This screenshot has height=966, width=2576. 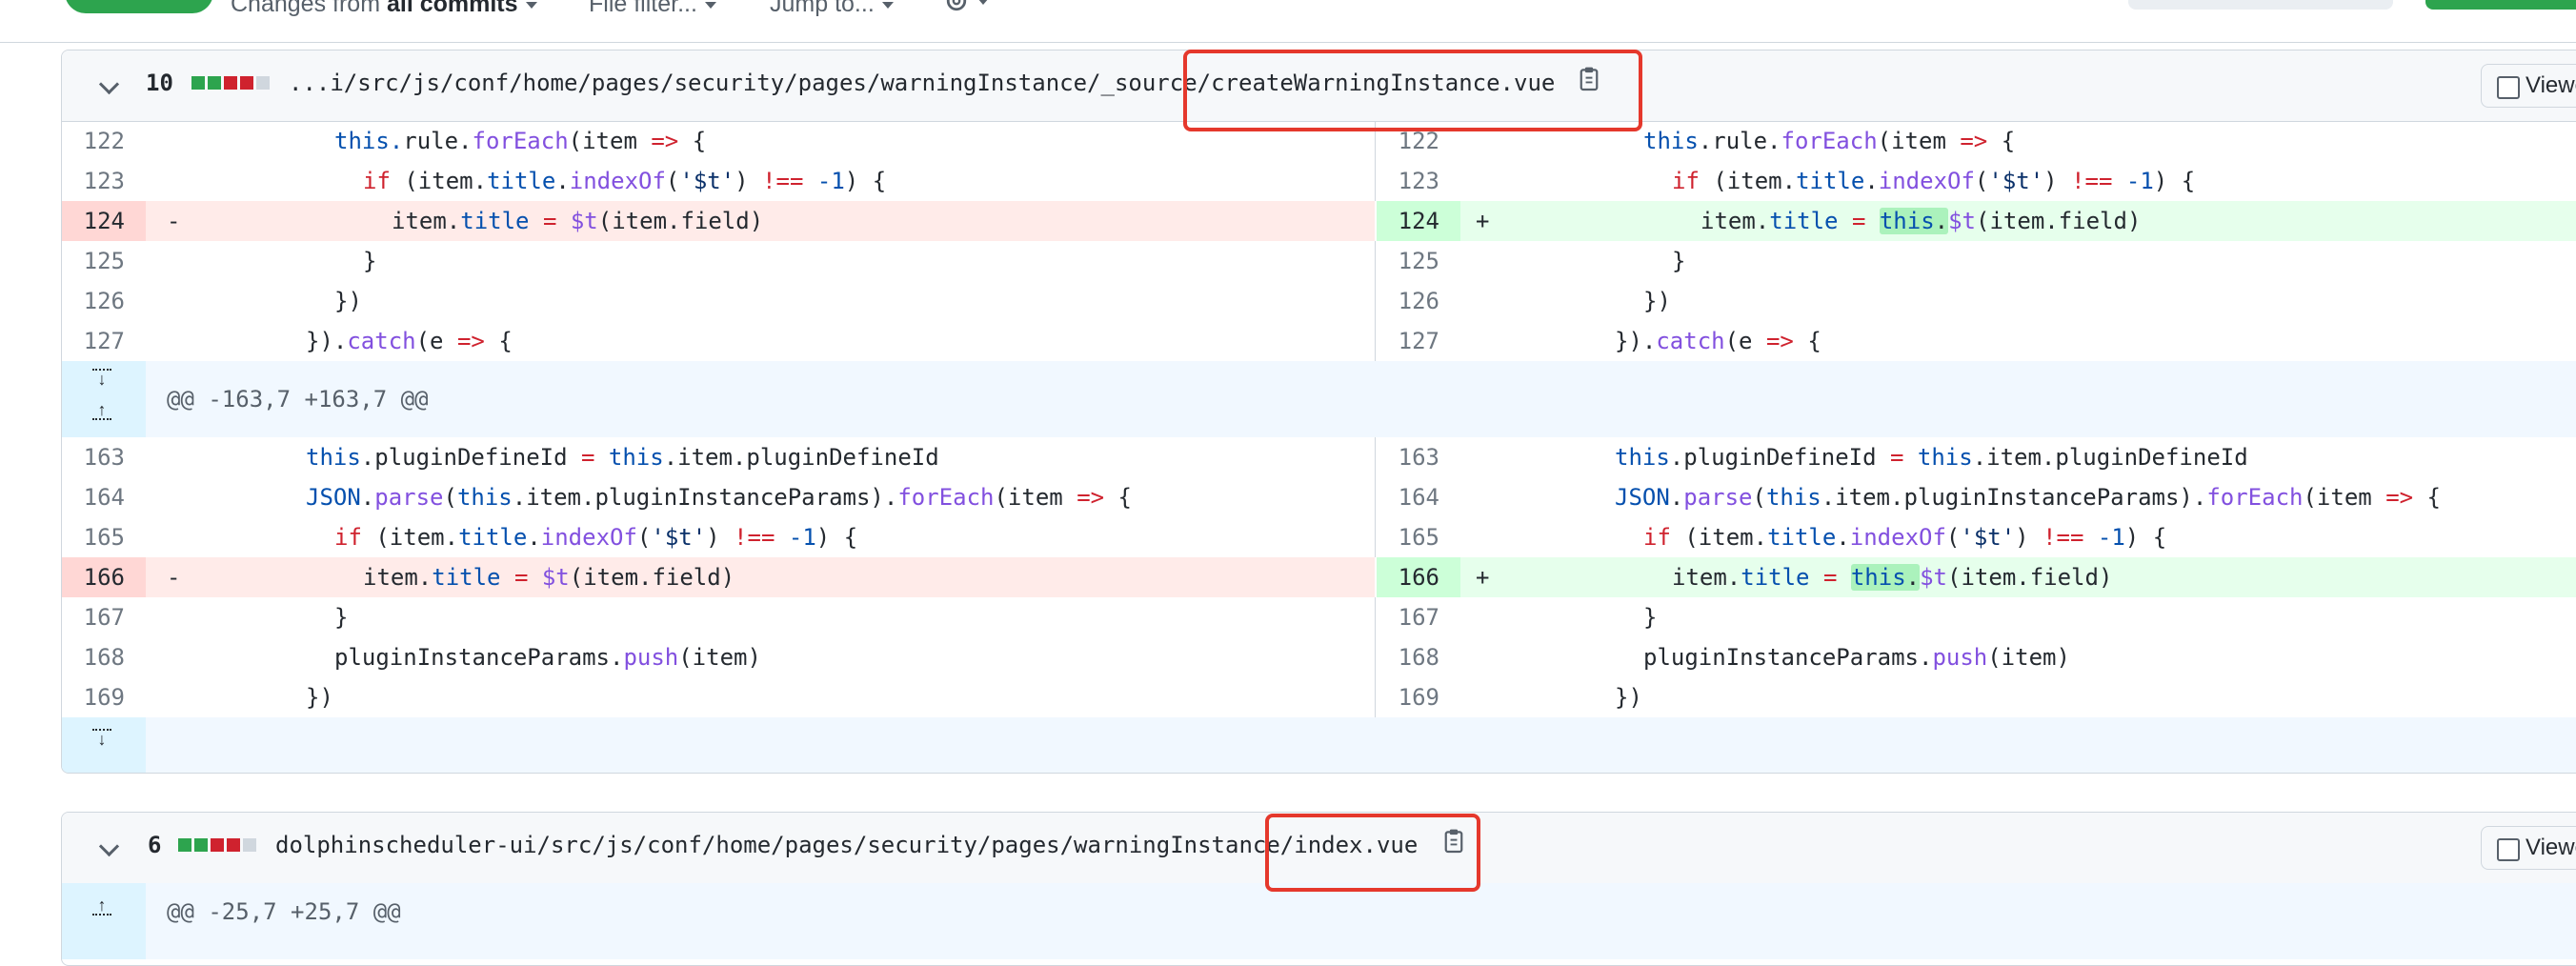 What do you see at coordinates (1418, 181) in the screenshot?
I see `line-number-right: 123` at bounding box center [1418, 181].